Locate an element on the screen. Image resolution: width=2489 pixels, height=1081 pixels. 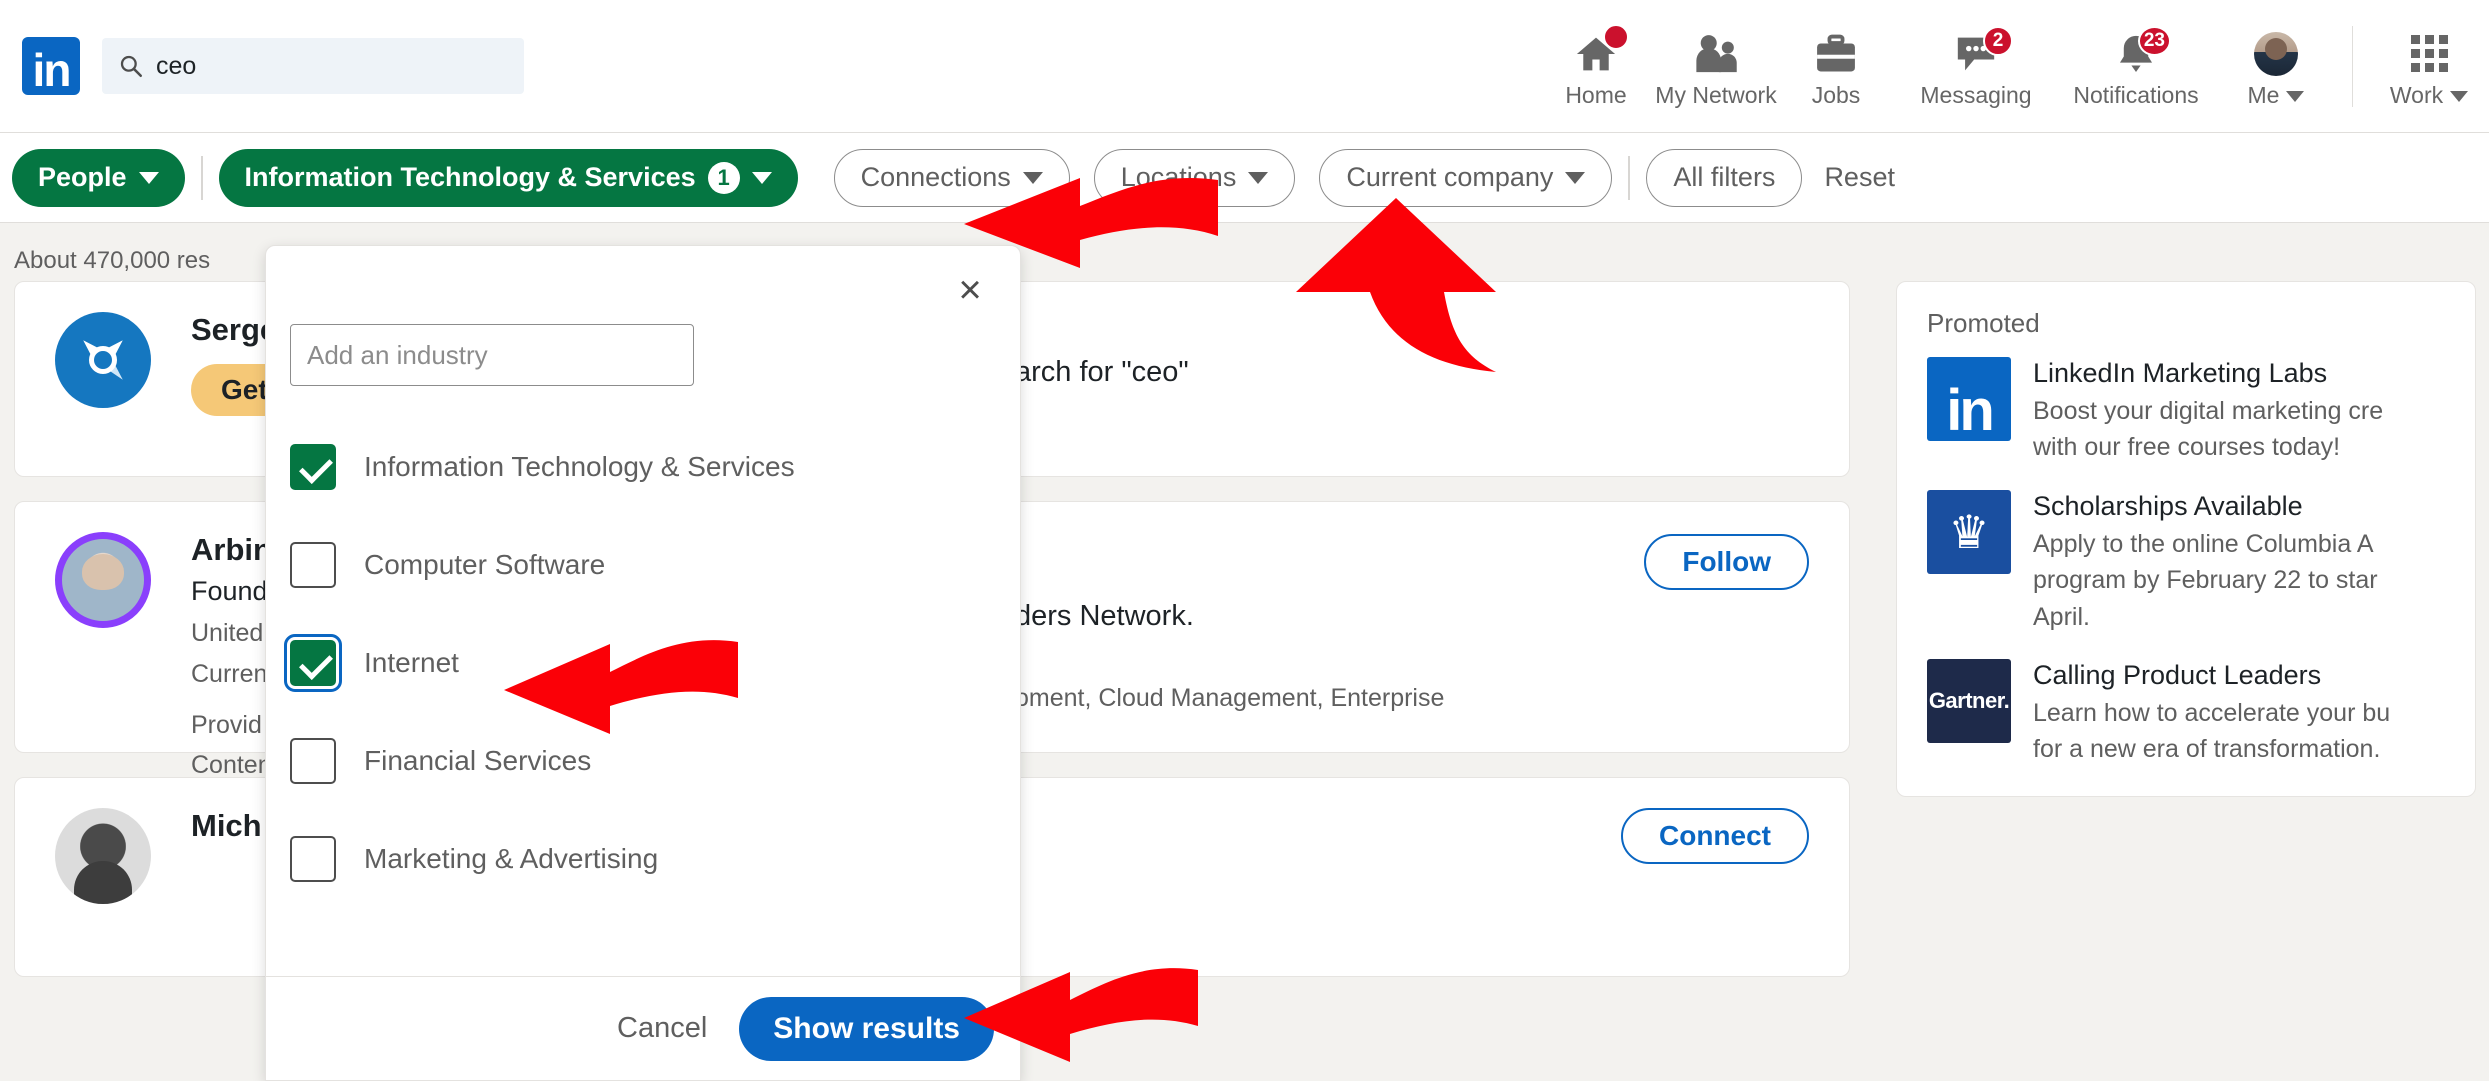
result-summary-line-1: ders Network. is located at coordinates (1104, 616).